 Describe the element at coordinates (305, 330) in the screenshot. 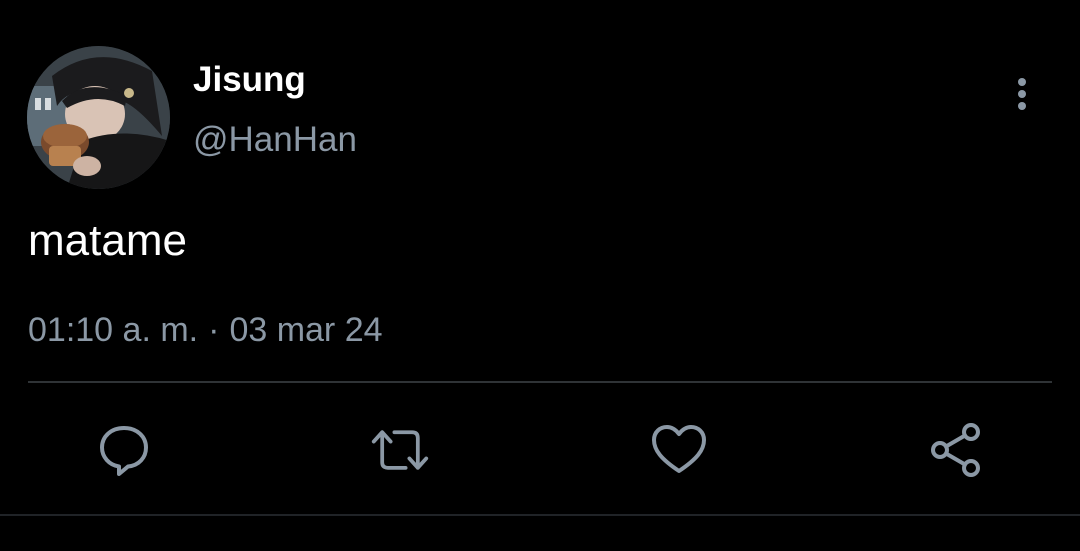

I see `tweet-date: 03 mar 24` at that location.